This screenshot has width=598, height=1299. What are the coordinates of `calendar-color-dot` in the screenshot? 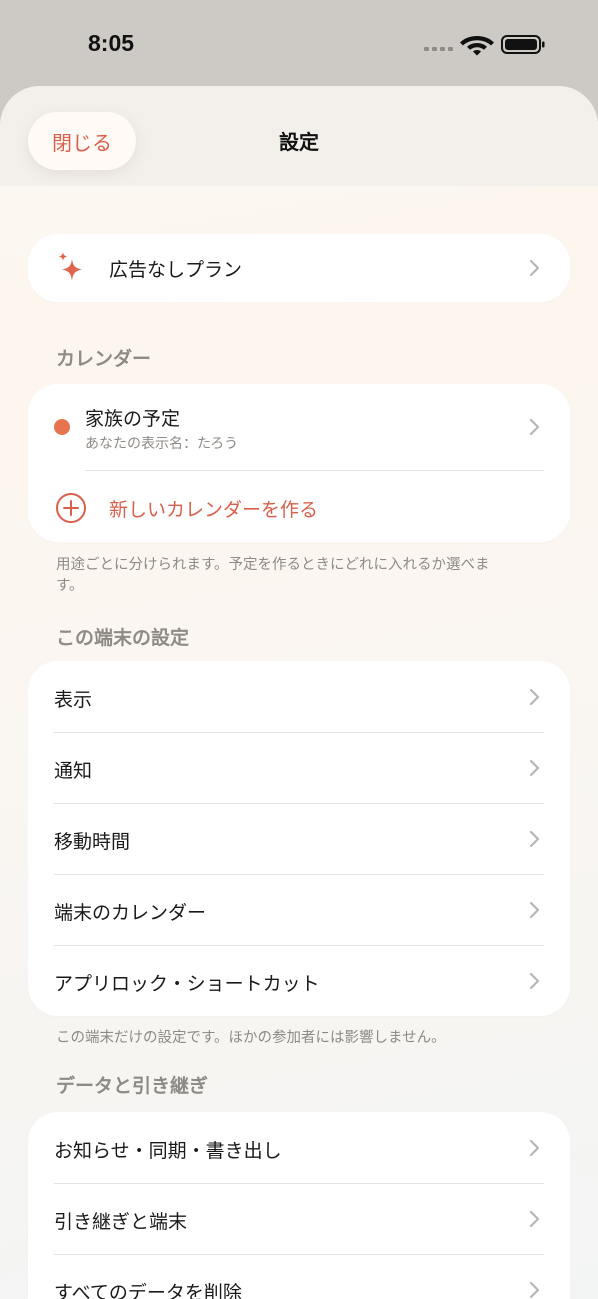 It's located at (62, 427).